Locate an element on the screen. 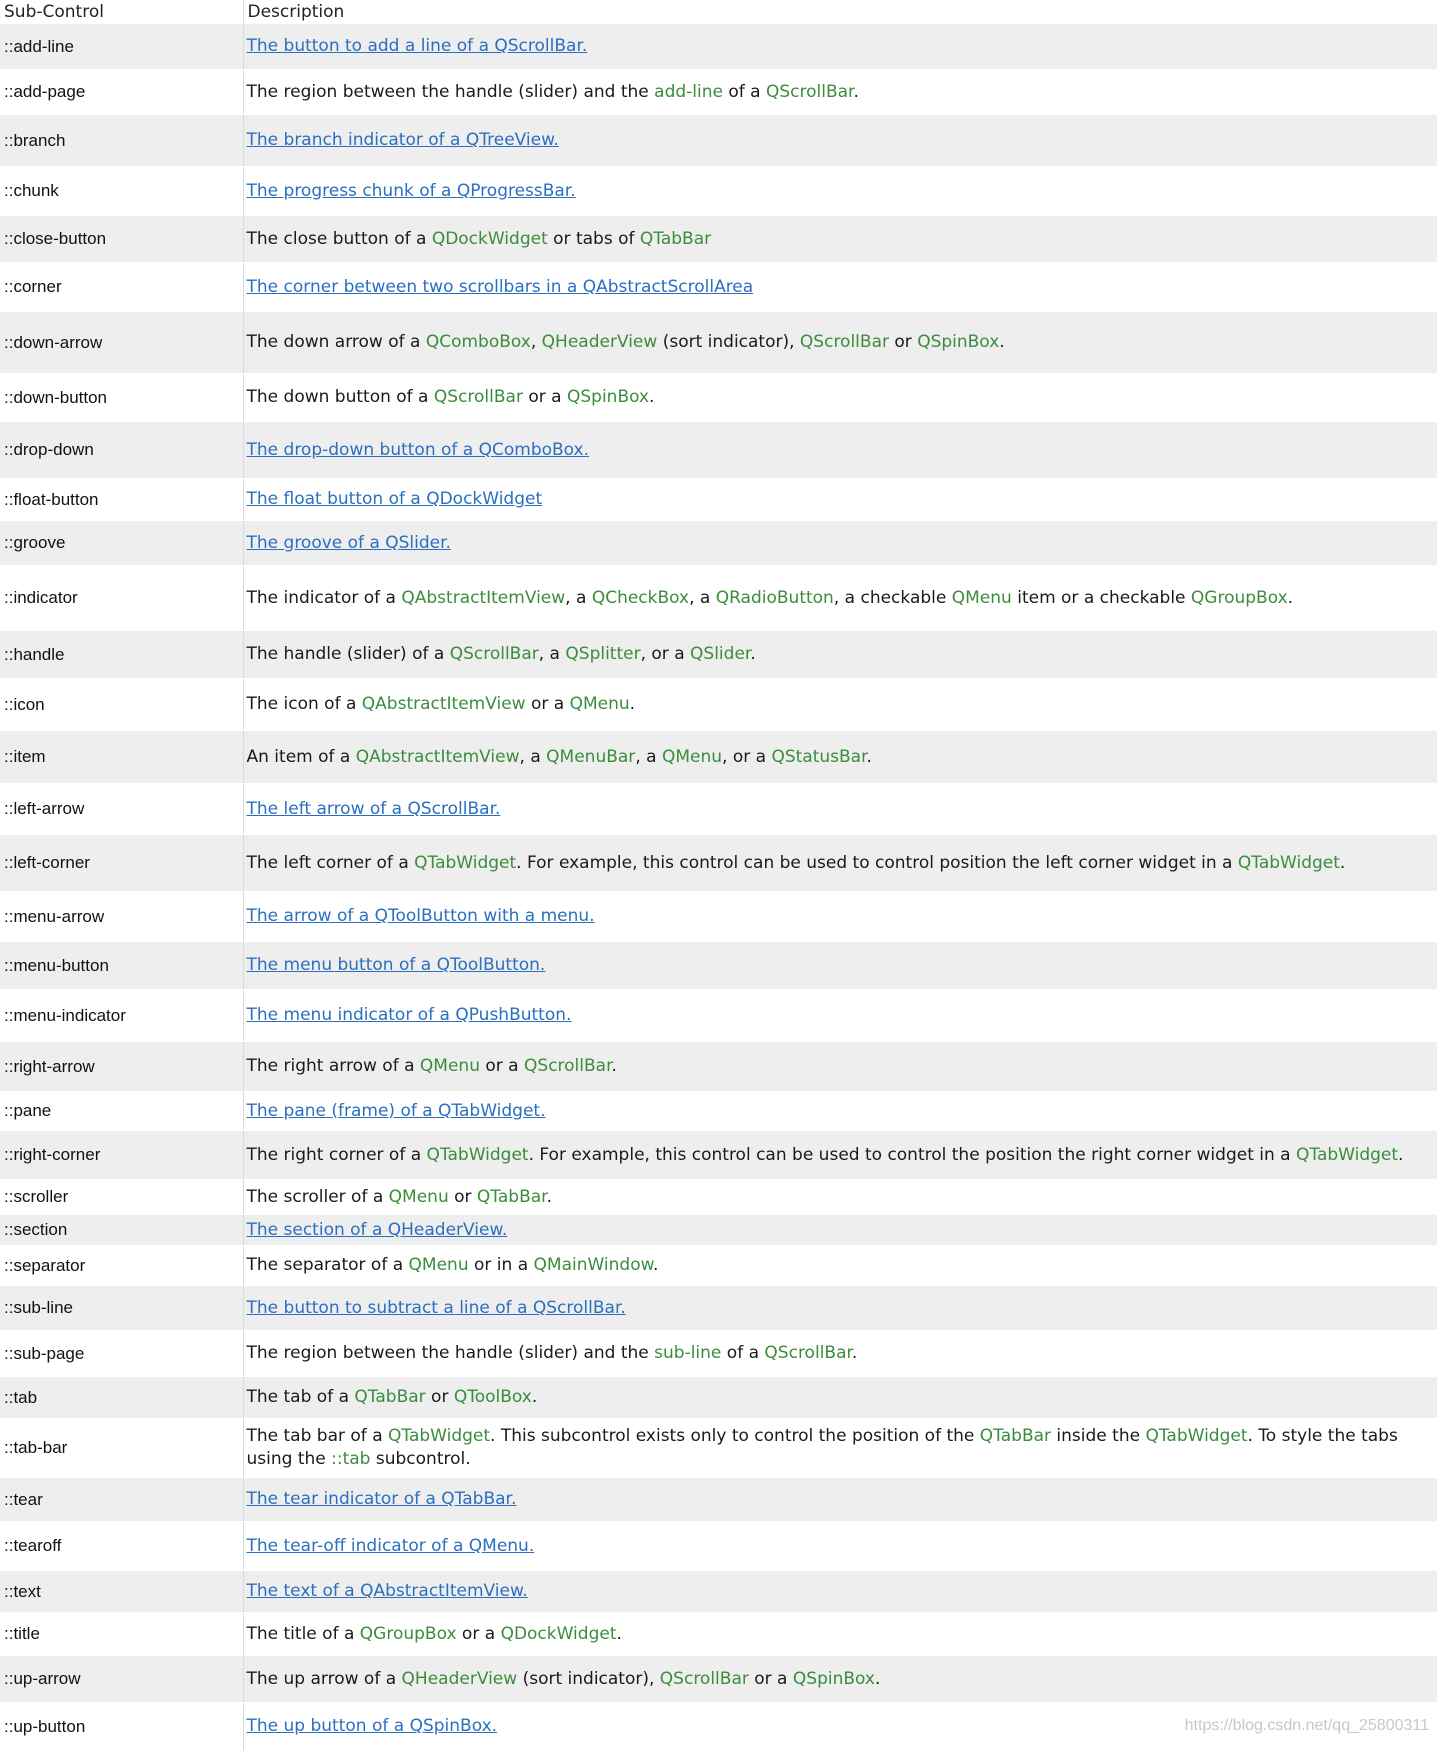 This screenshot has height=1751, width=1437. class-reference: ::tab is located at coordinates (351, 1459).